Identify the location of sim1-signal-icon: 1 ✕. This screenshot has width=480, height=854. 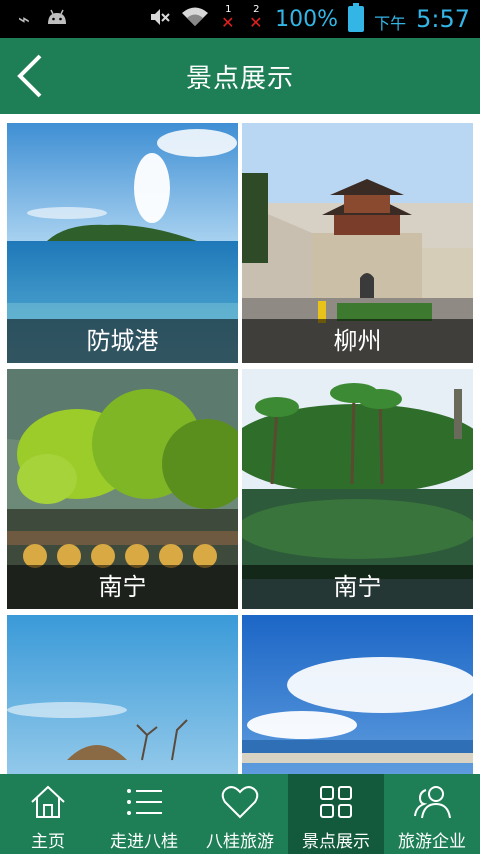
(228, 18).